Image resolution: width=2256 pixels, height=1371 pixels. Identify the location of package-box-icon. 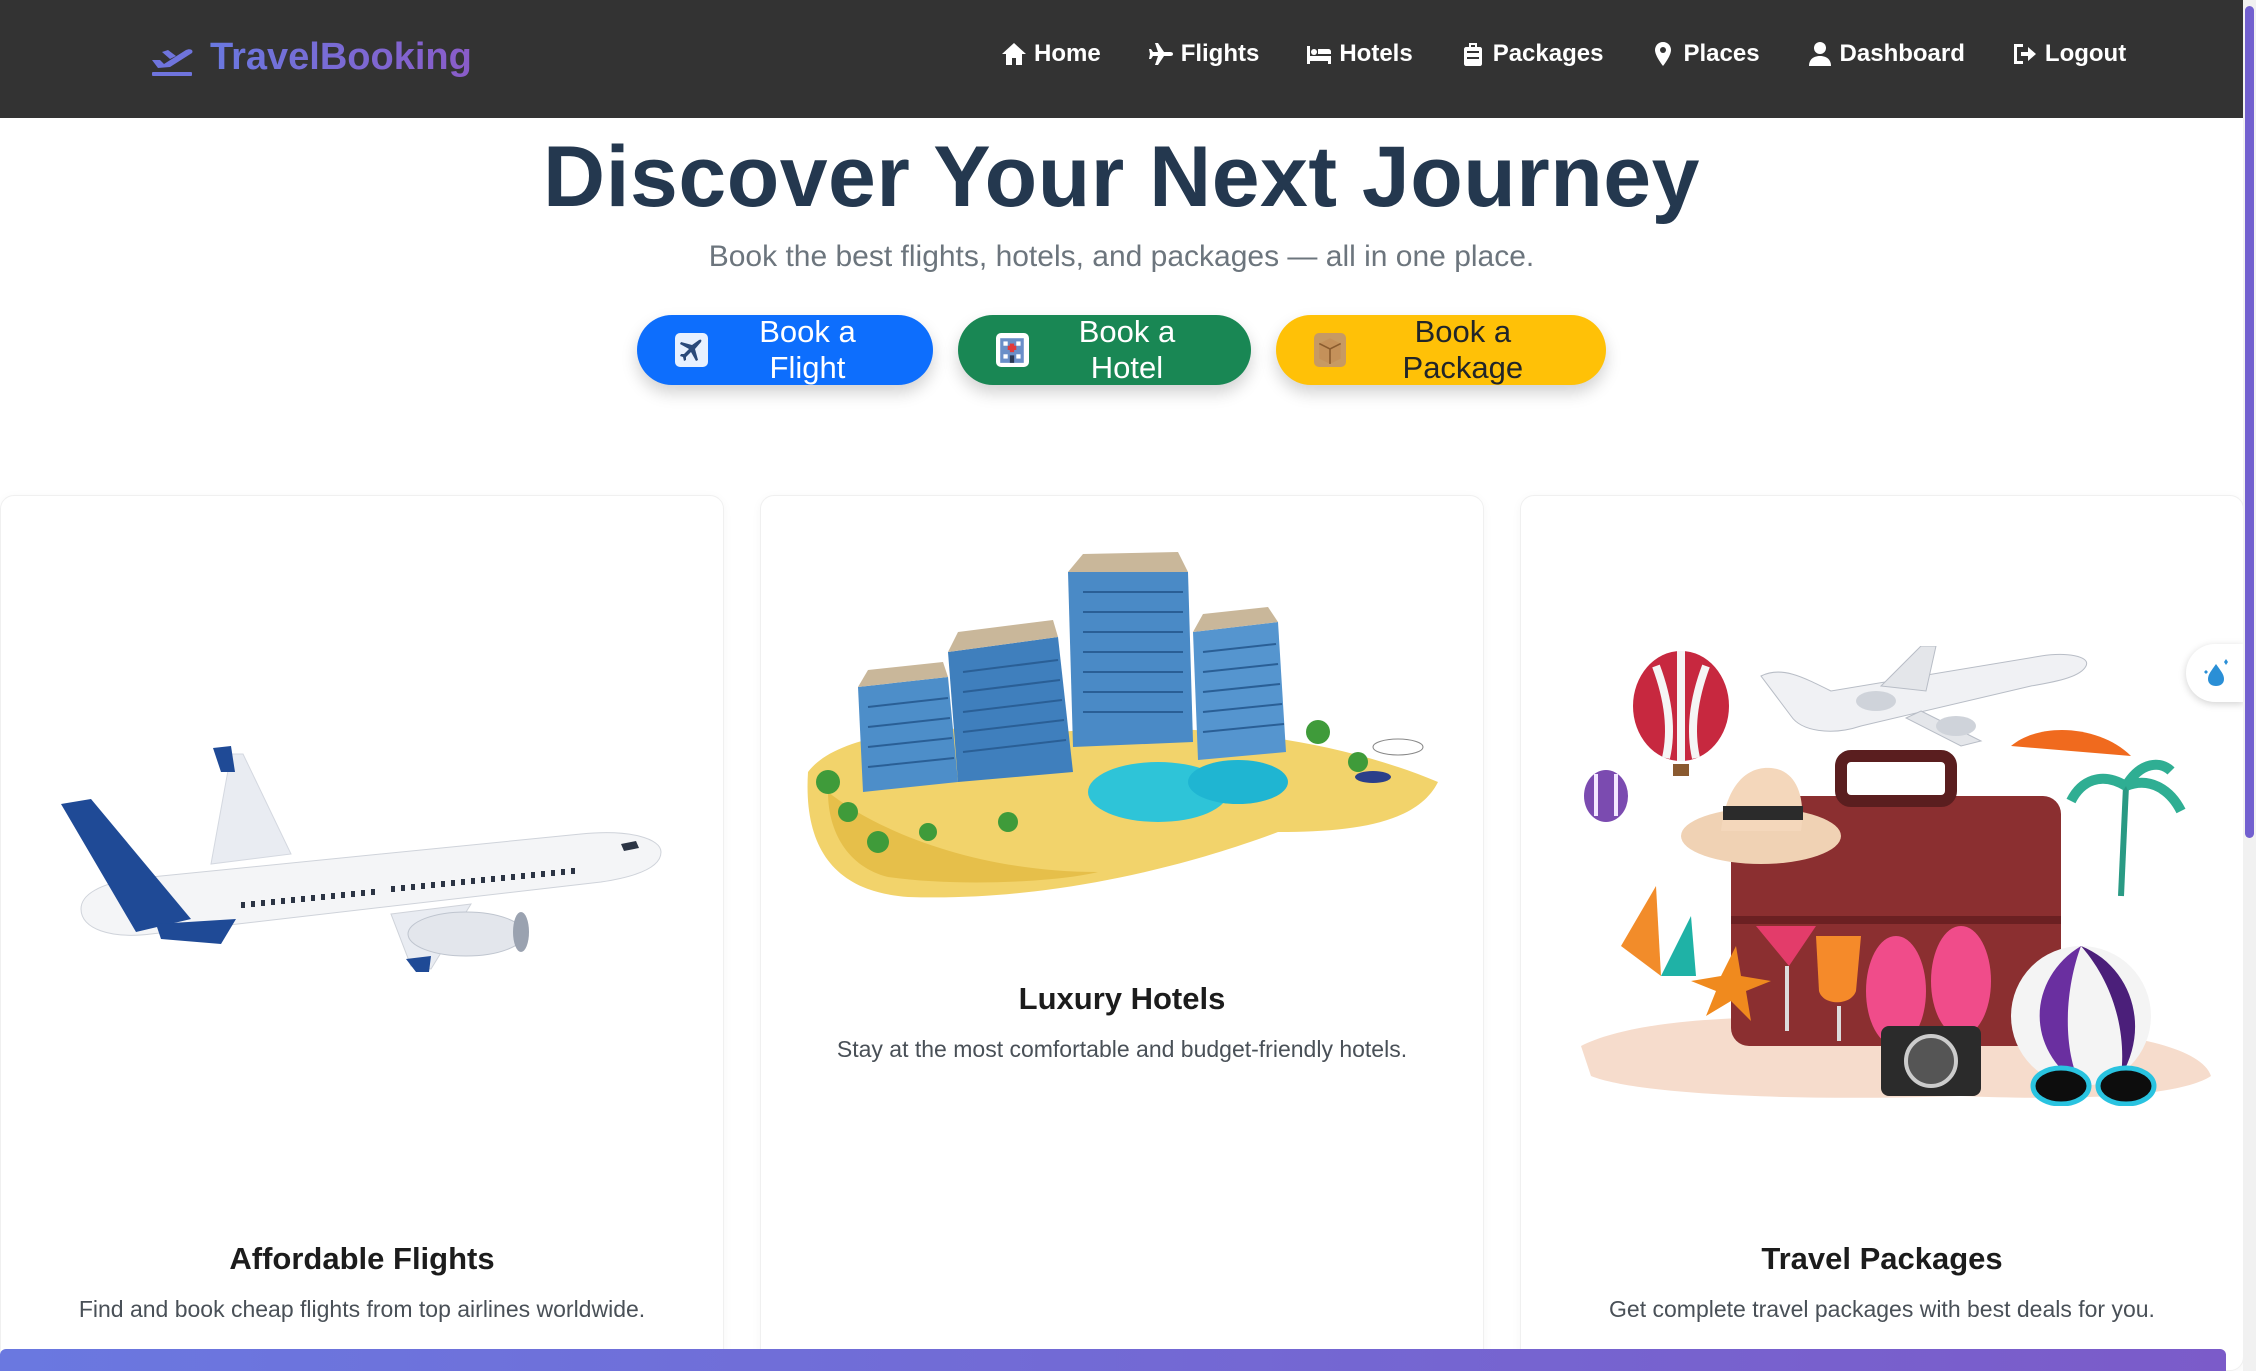
(1330, 350).